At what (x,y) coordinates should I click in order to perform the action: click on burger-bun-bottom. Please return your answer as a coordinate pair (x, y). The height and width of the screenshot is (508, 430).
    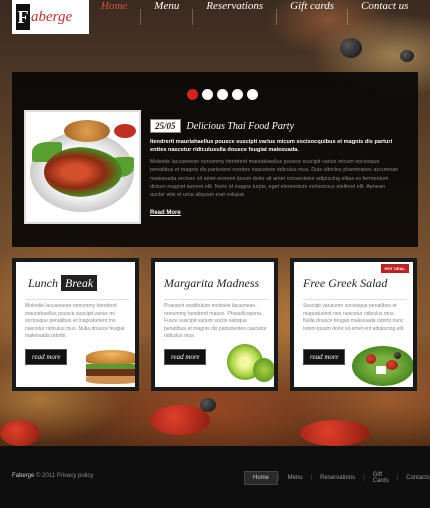
    Looking at the image, I should click on (110, 380).